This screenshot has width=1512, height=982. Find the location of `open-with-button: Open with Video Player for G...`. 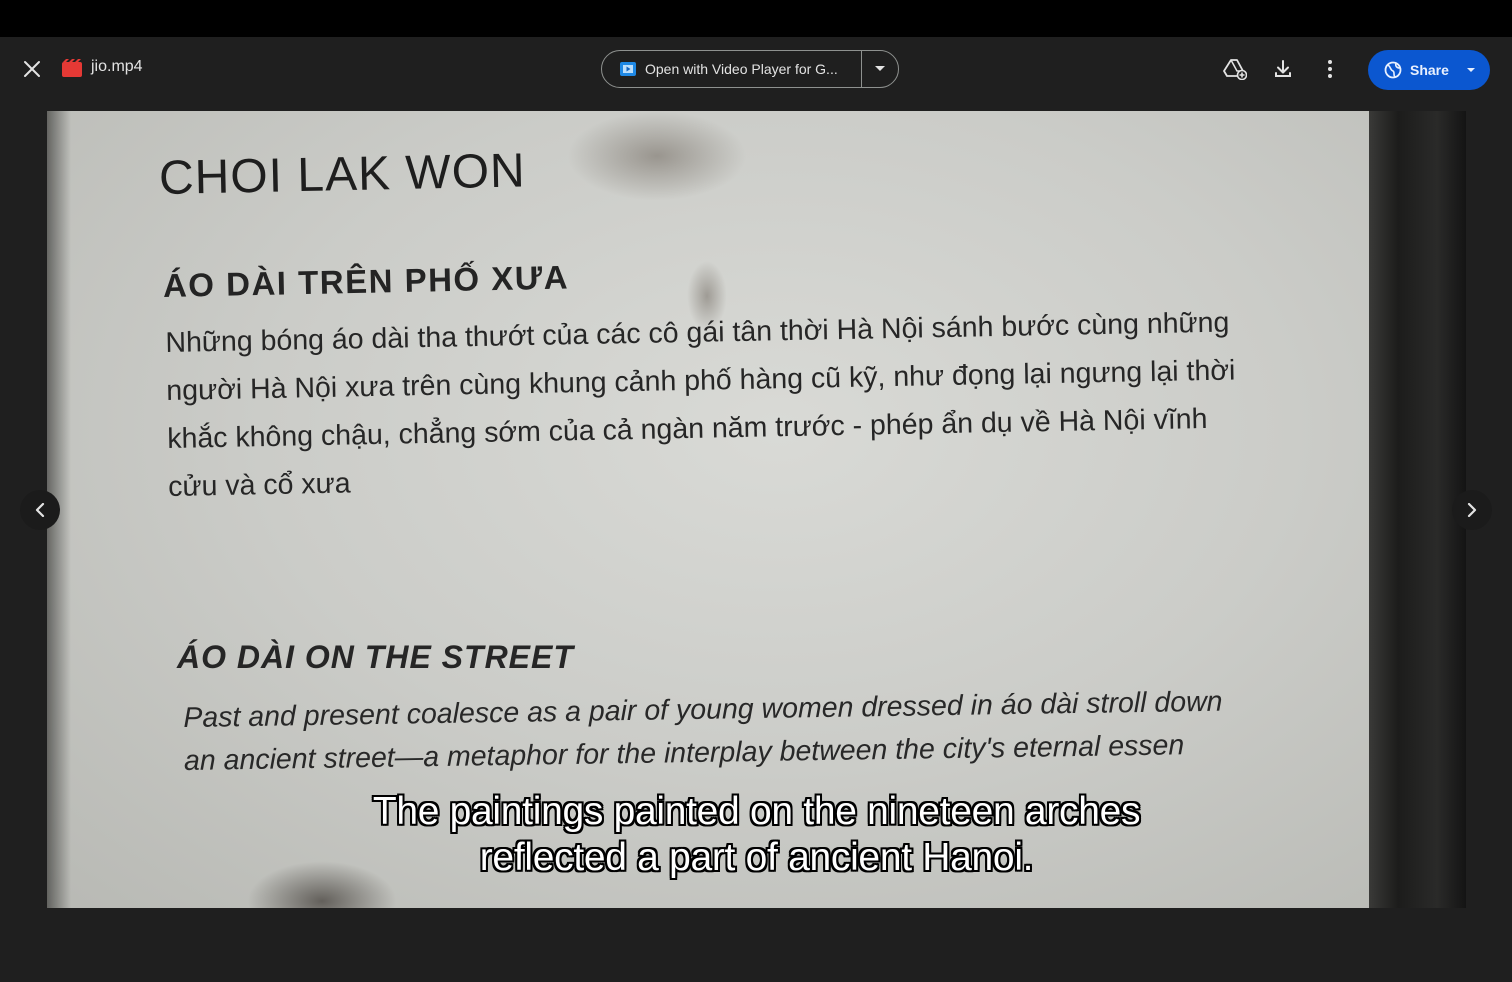

open-with-button: Open with Video Player for G... is located at coordinates (731, 69).